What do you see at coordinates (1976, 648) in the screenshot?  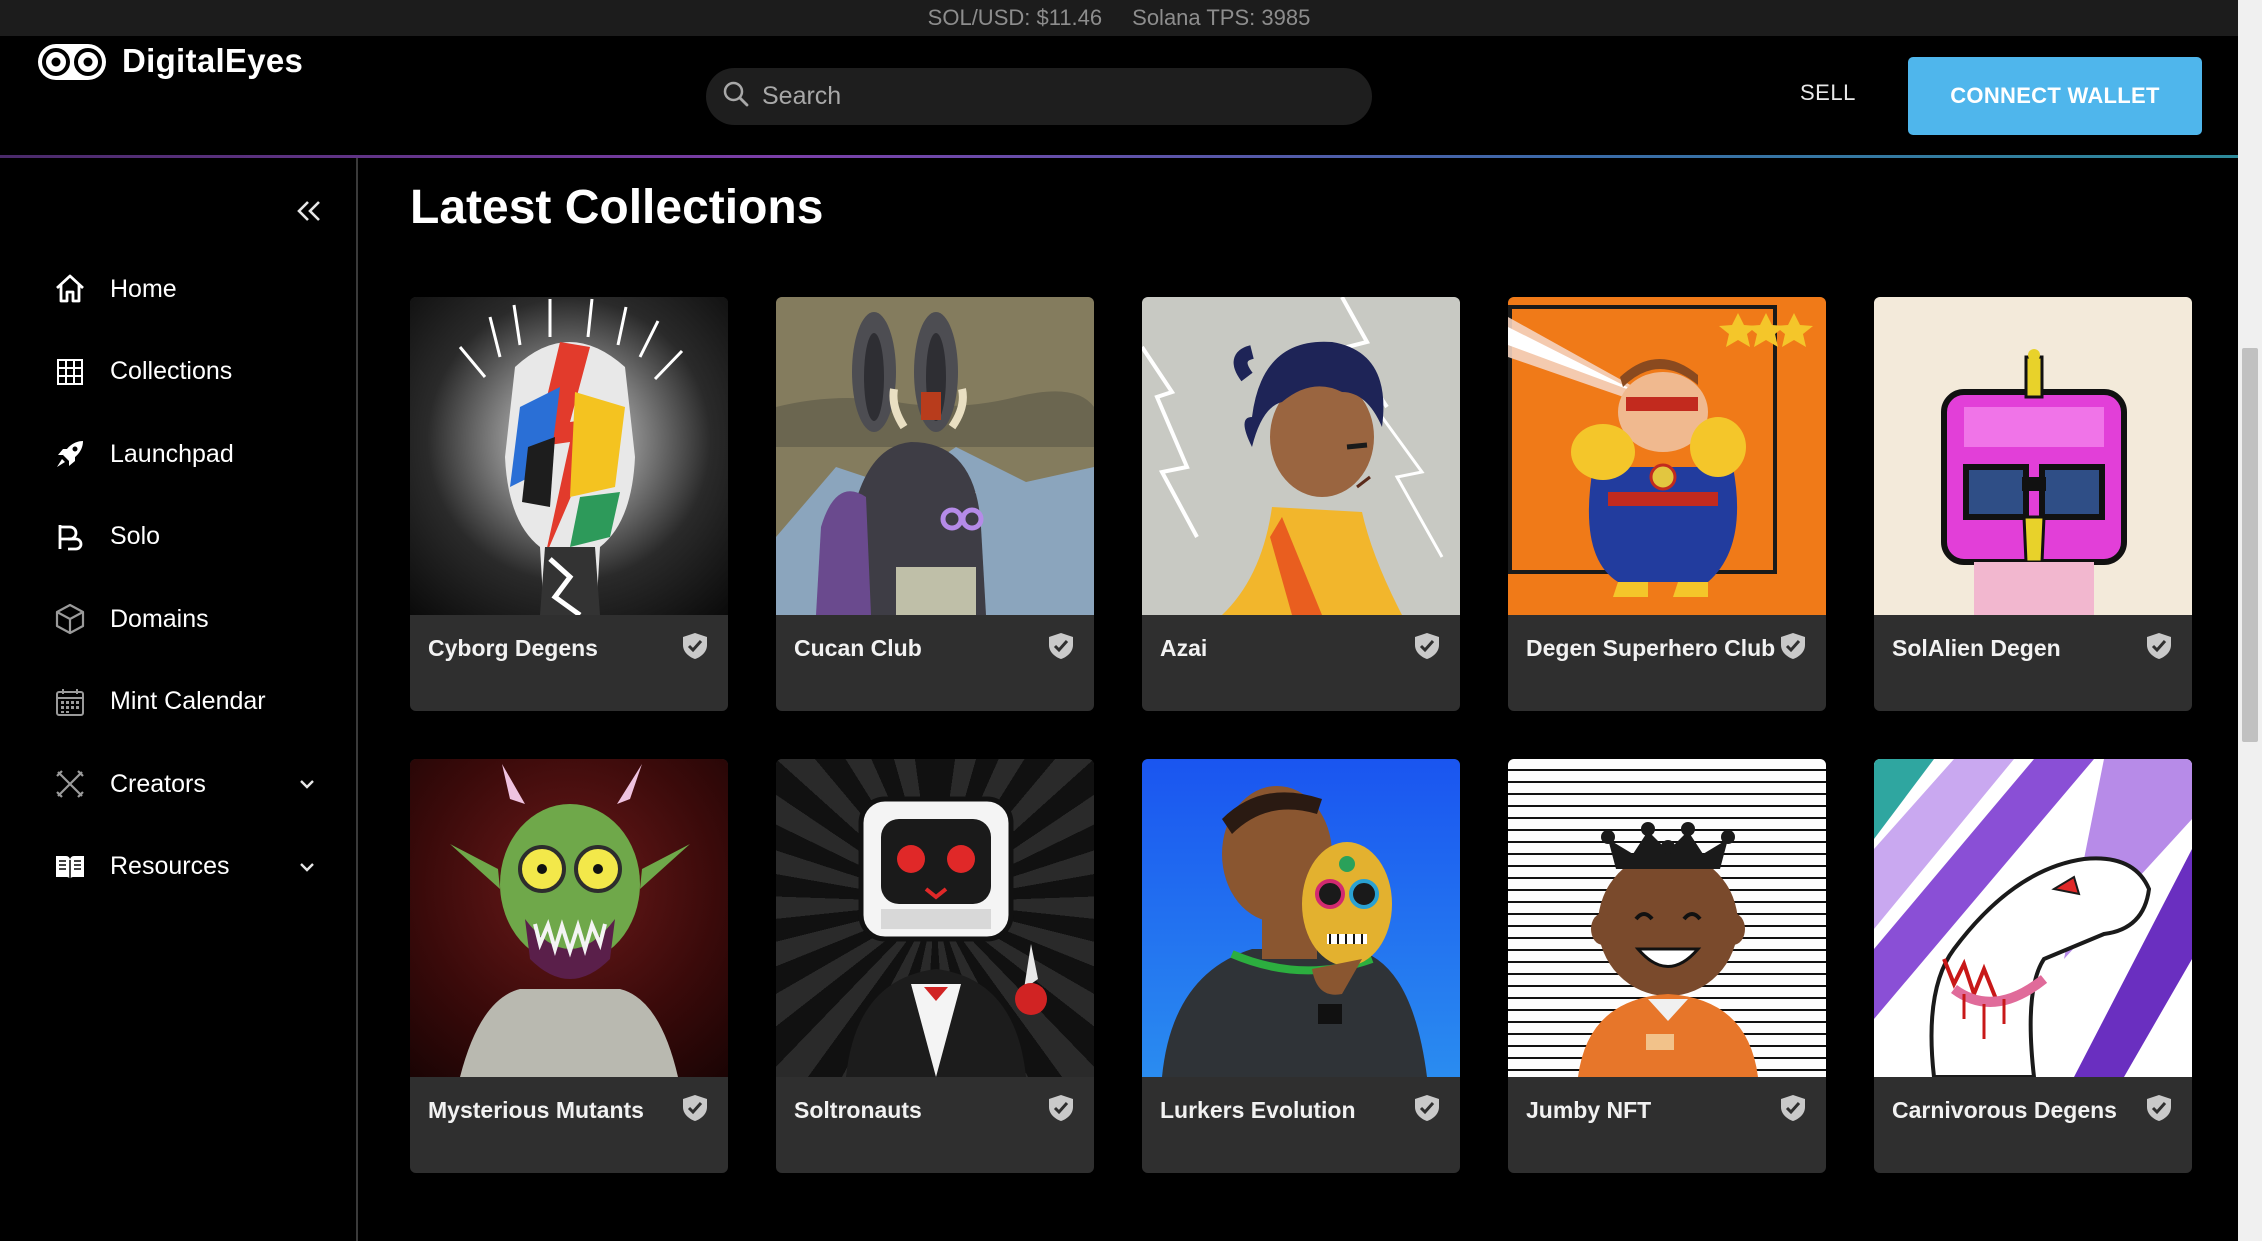 I see `collection-name: SolAlien Degen` at bounding box center [1976, 648].